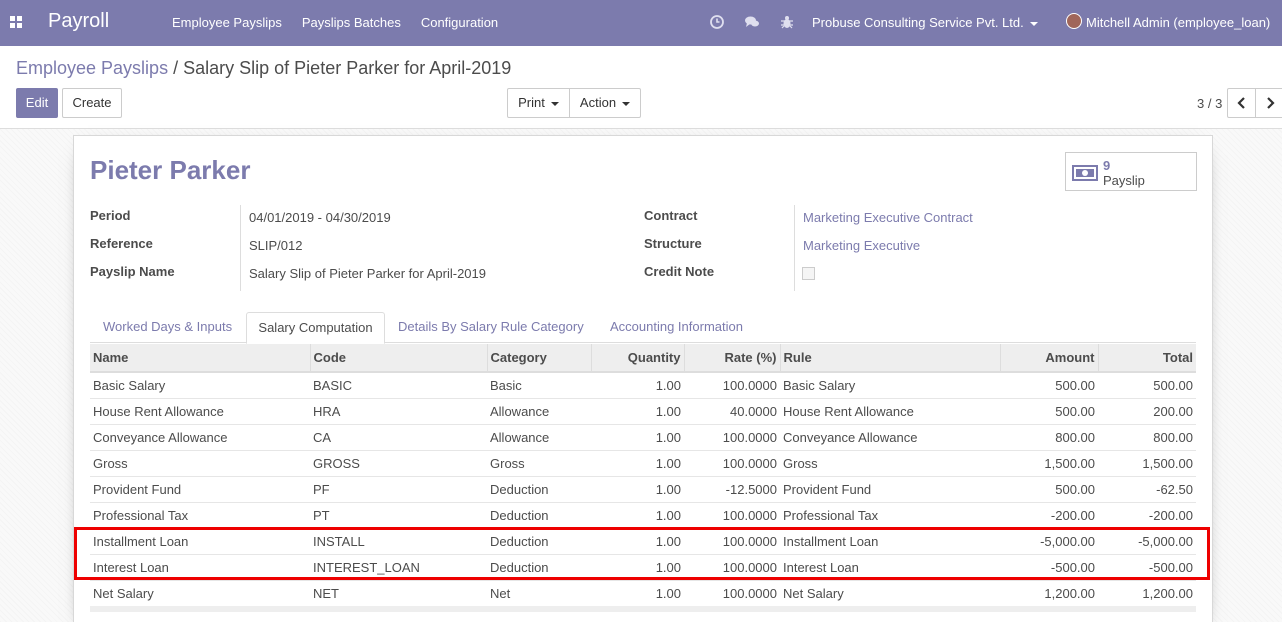  I want to click on cell-name: Net Salary, so click(200, 592).